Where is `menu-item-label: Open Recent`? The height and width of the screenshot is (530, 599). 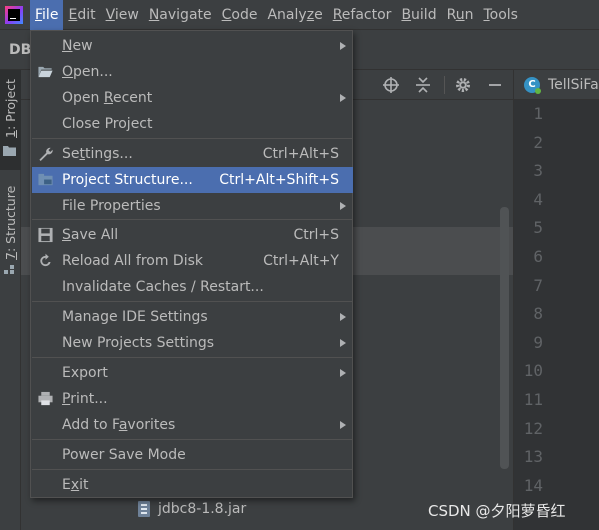
menu-item-label: Open Recent is located at coordinates (107, 98).